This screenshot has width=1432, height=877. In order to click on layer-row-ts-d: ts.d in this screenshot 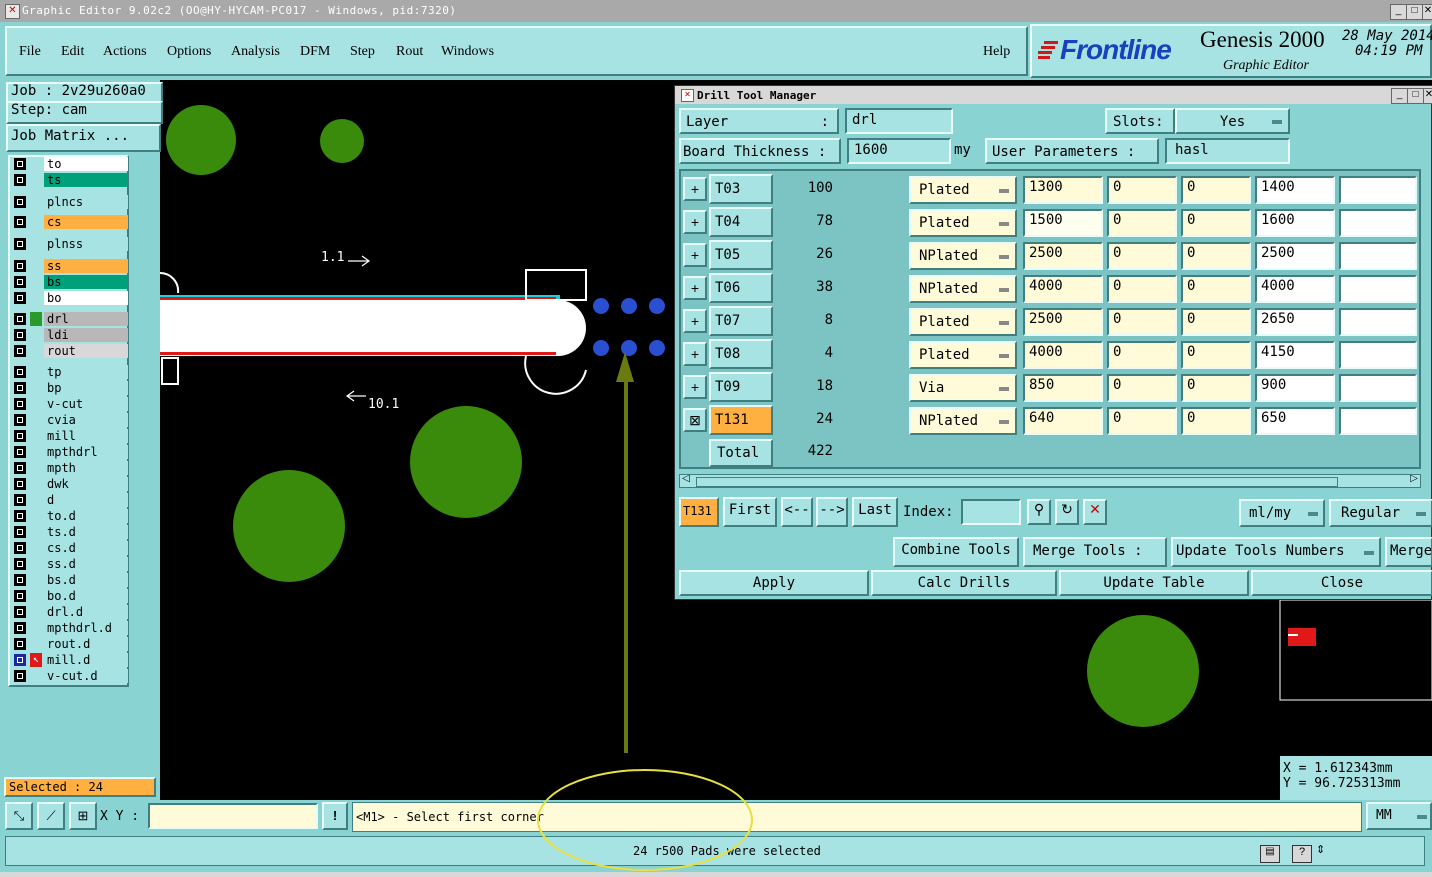, I will do `click(70, 532)`.